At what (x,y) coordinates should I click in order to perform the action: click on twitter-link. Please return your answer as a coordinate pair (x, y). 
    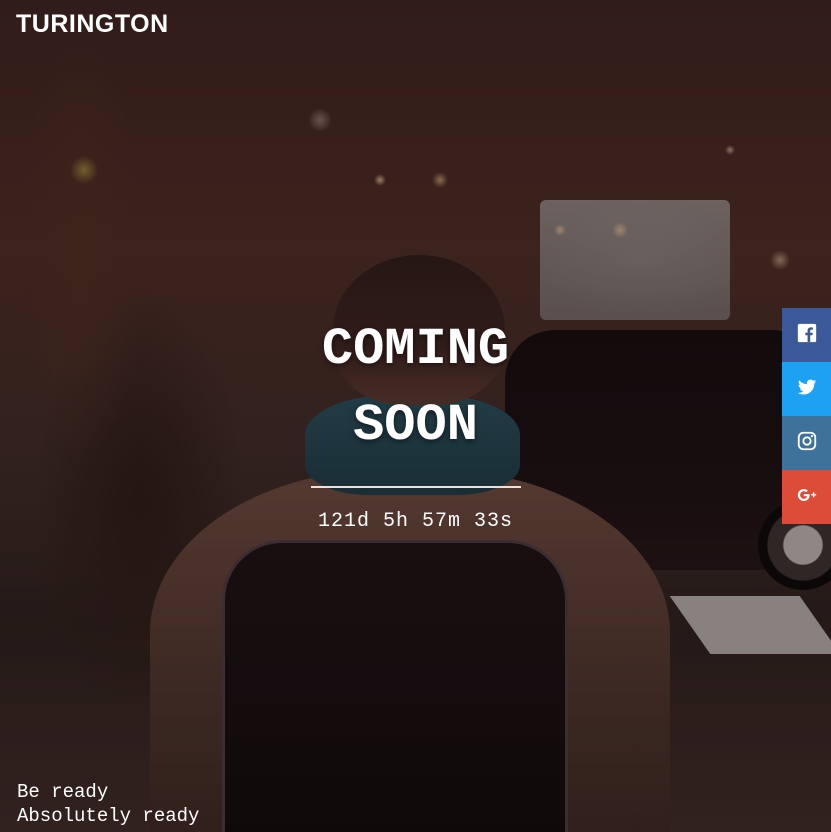
    Looking at the image, I should click on (806, 389).